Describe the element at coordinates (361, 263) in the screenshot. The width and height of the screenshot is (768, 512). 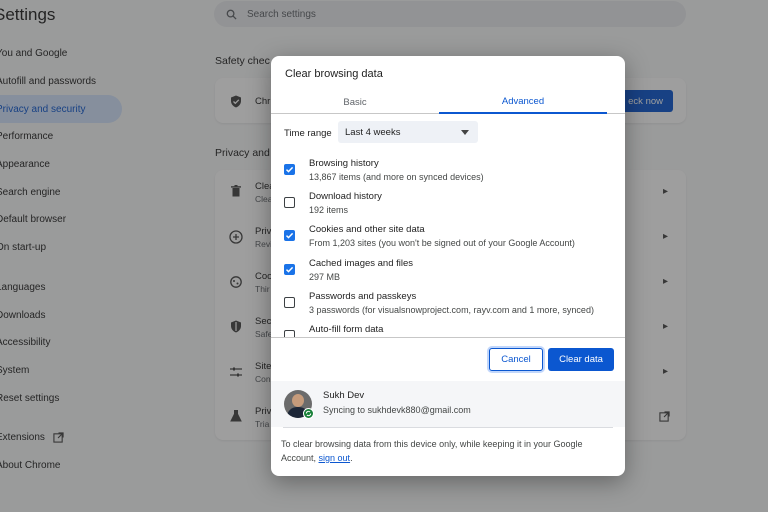
I see `item-title: Cached images and files` at that location.